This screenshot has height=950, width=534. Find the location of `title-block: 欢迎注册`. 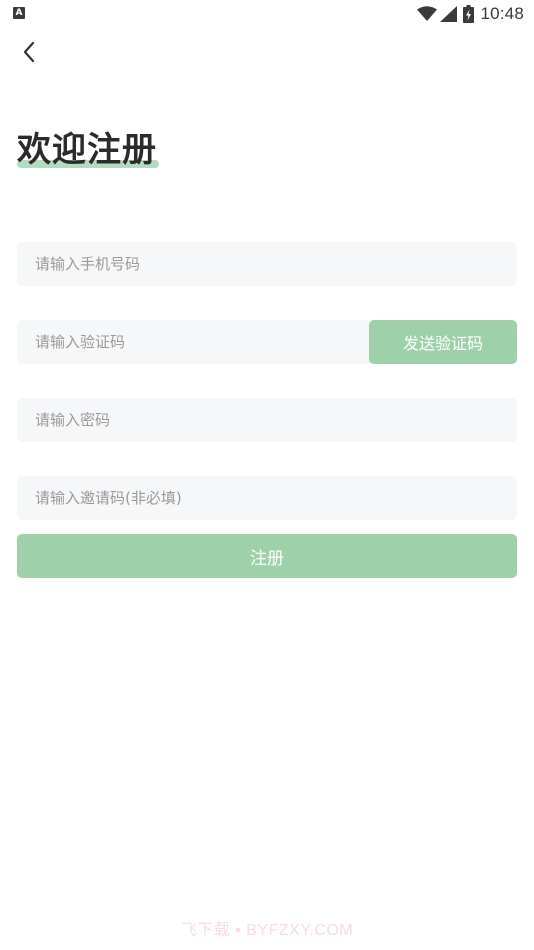

title-block: 欢迎注册 is located at coordinates (88, 150).